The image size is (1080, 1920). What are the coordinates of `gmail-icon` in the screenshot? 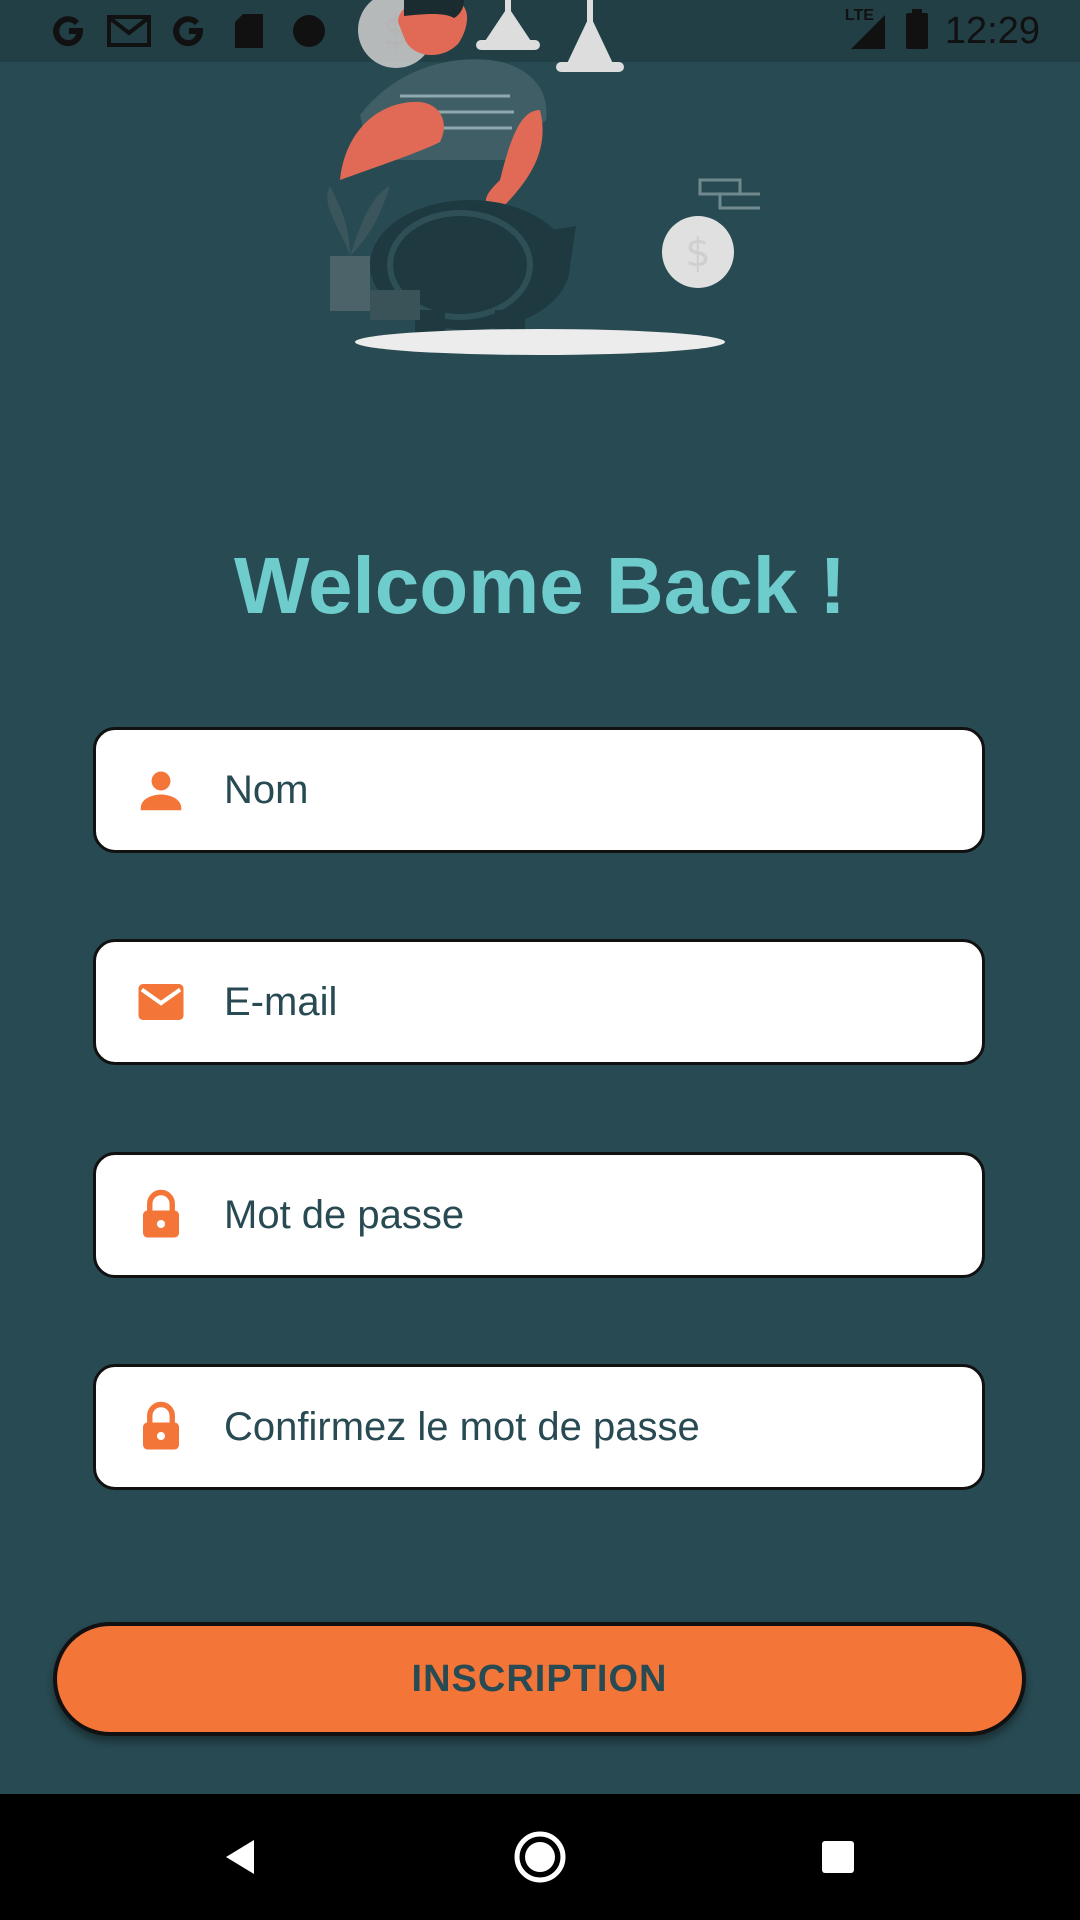 It's located at (129, 31).